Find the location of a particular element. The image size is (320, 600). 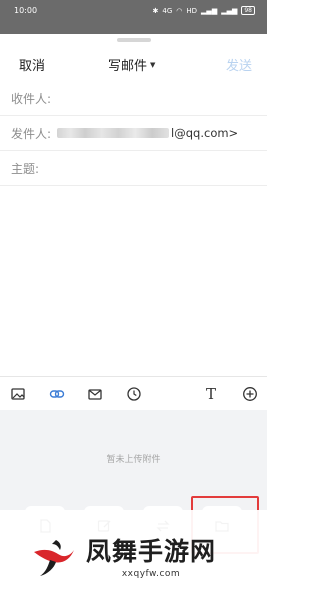

watermark-logo-icon is located at coordinates (54, 558).